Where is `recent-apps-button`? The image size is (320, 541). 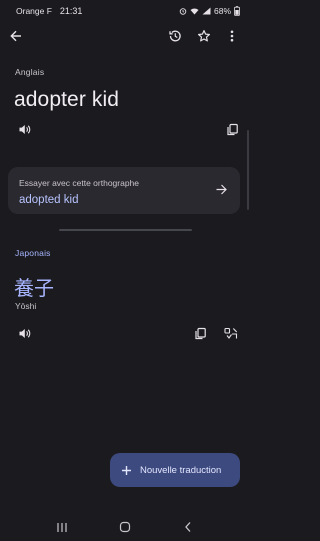
recent-apps-button is located at coordinates (62, 529).